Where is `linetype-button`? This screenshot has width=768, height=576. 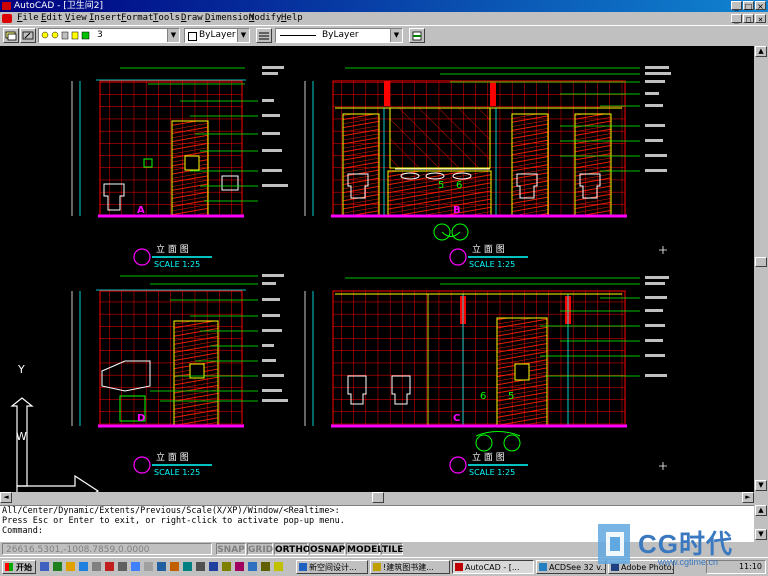
linetype-button is located at coordinates (264, 35).